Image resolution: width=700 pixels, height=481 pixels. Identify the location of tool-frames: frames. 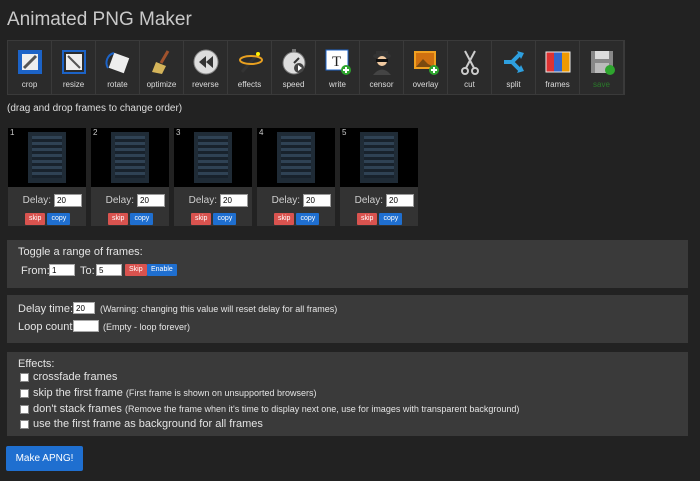
(558, 67).